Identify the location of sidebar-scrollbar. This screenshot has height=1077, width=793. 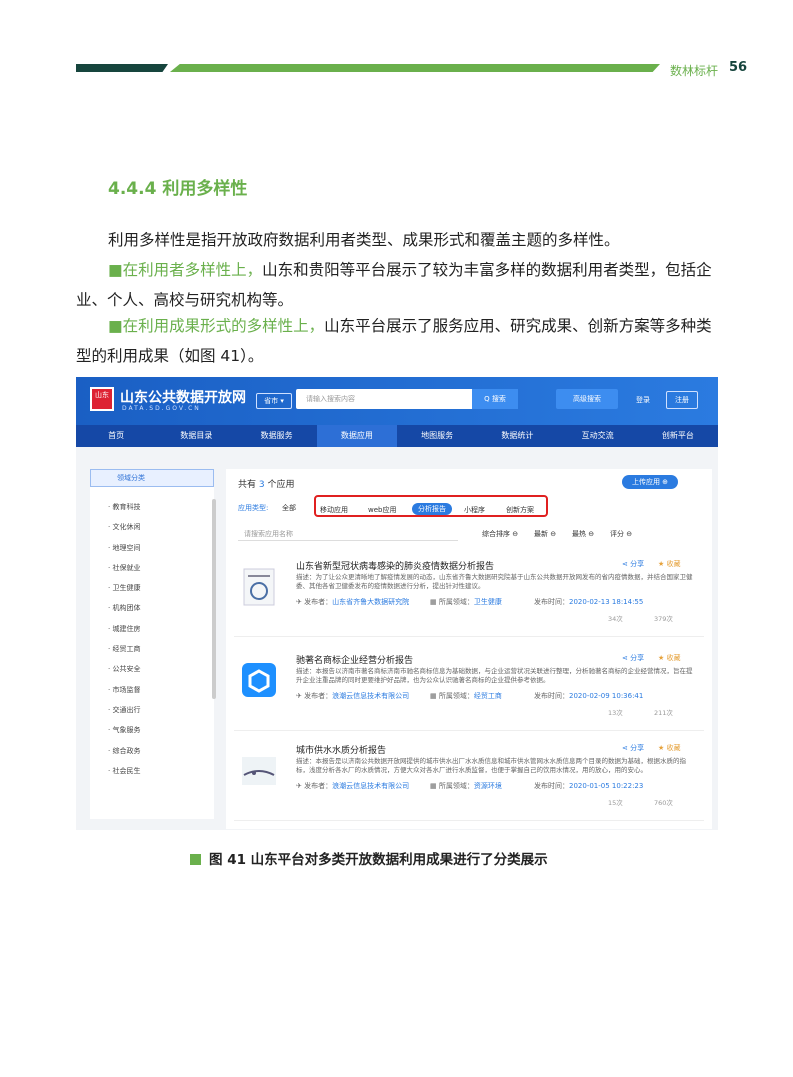
(214, 599).